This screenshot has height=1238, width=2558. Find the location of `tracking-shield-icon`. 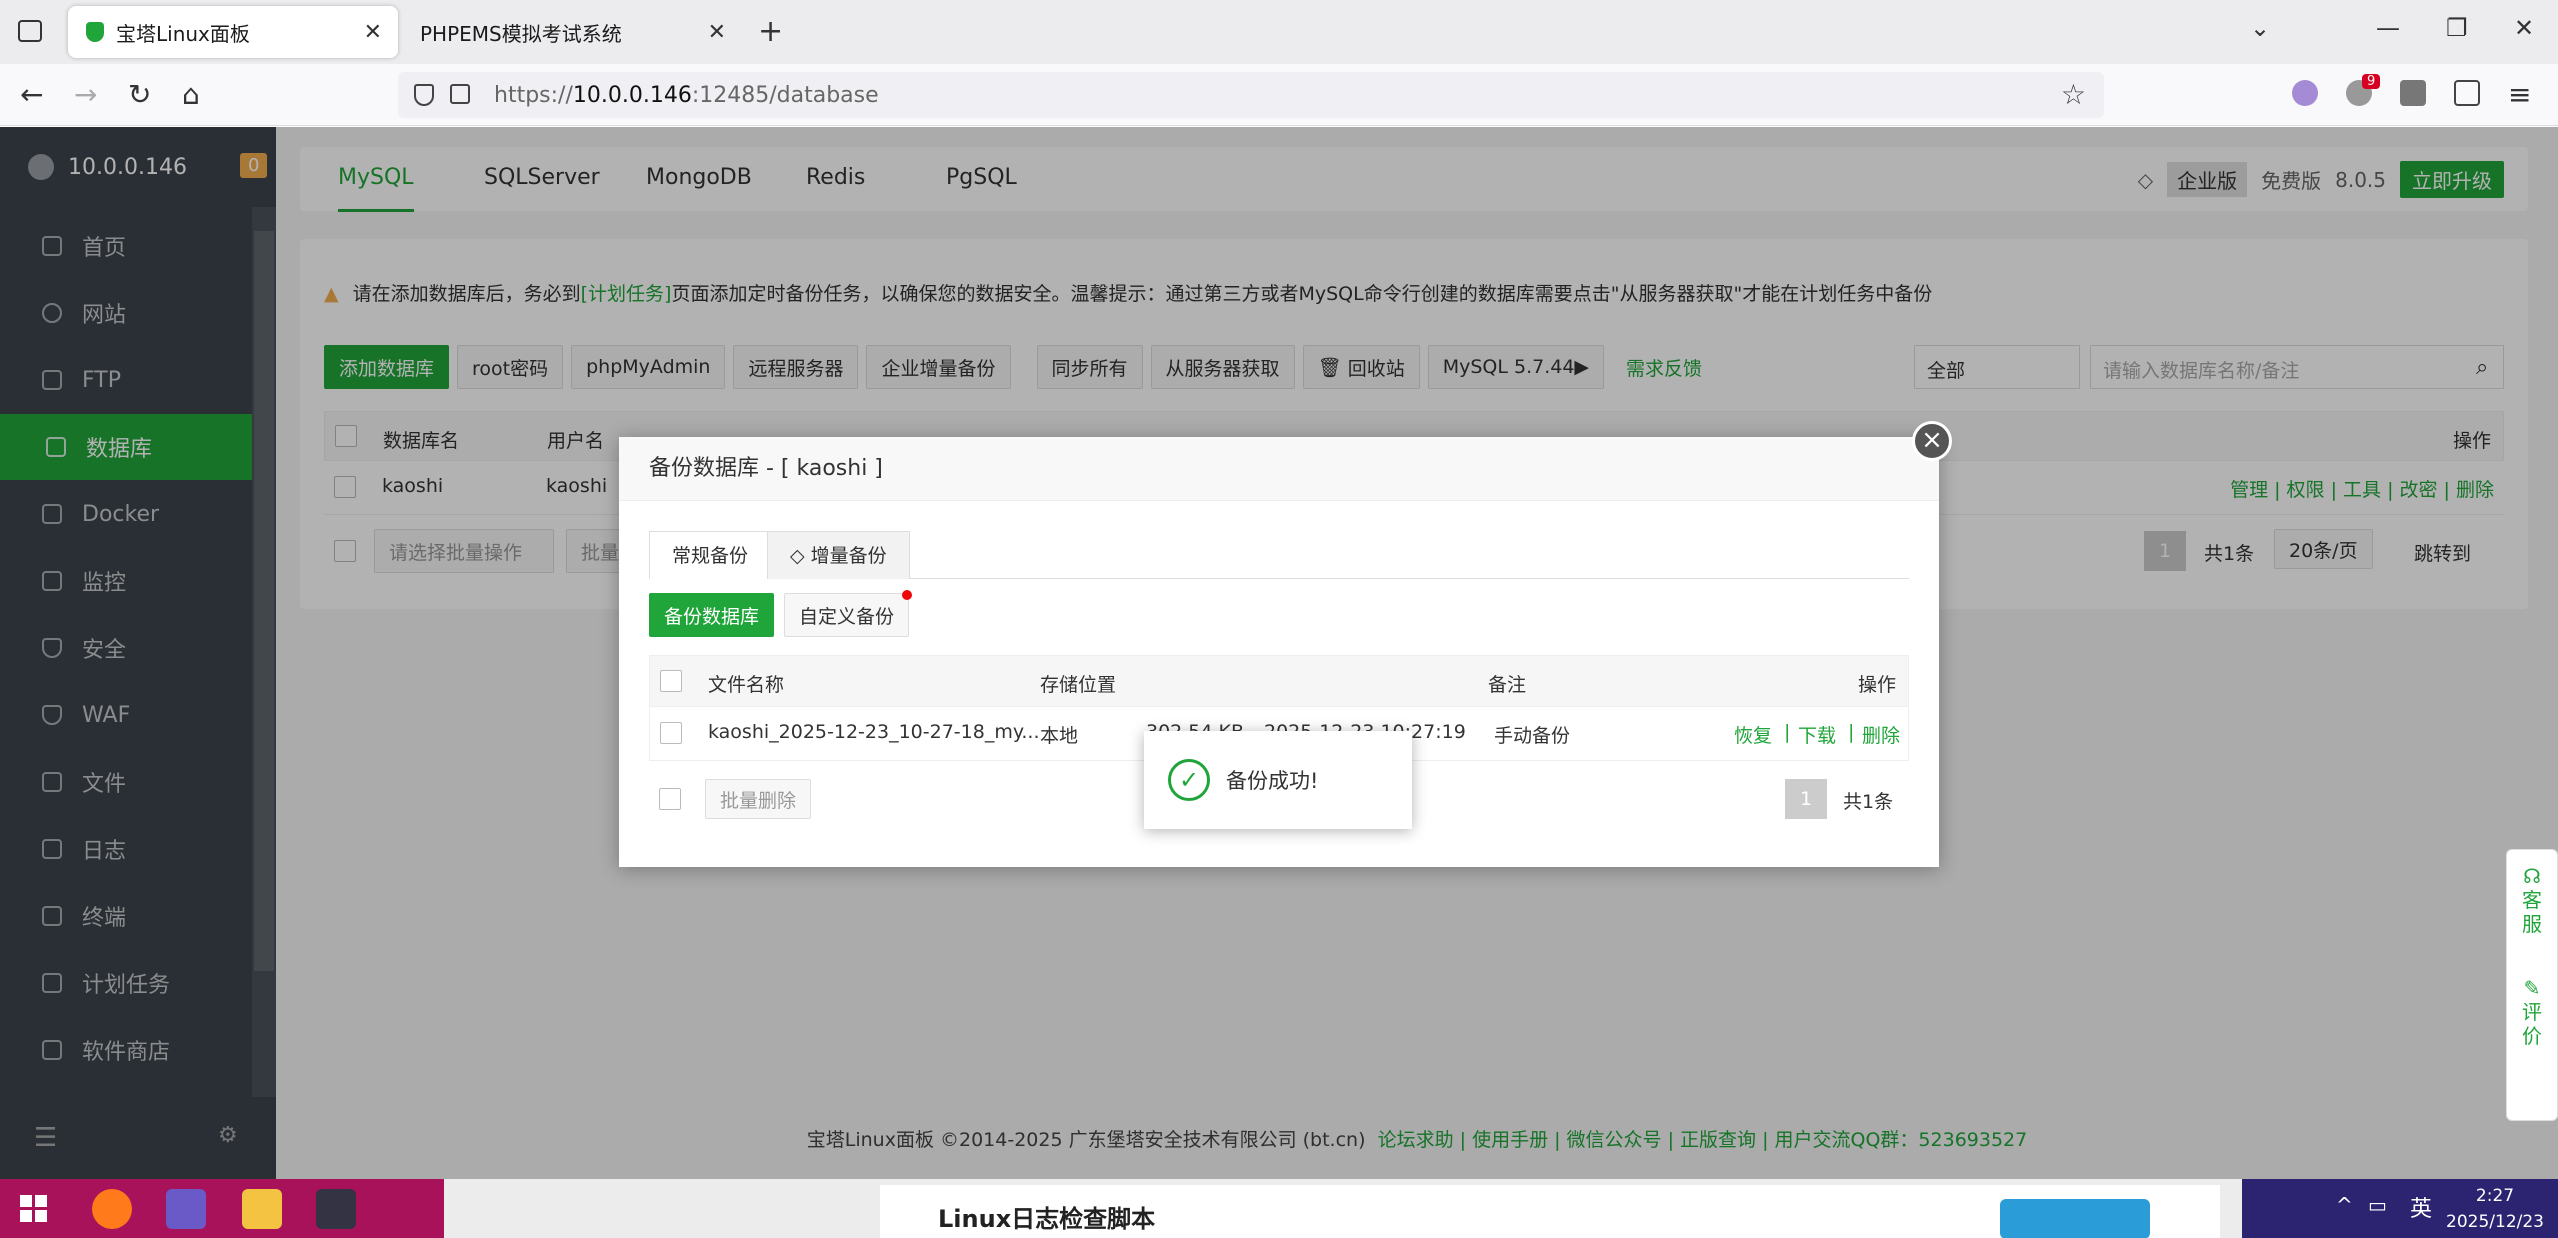

tracking-shield-icon is located at coordinates (424, 95).